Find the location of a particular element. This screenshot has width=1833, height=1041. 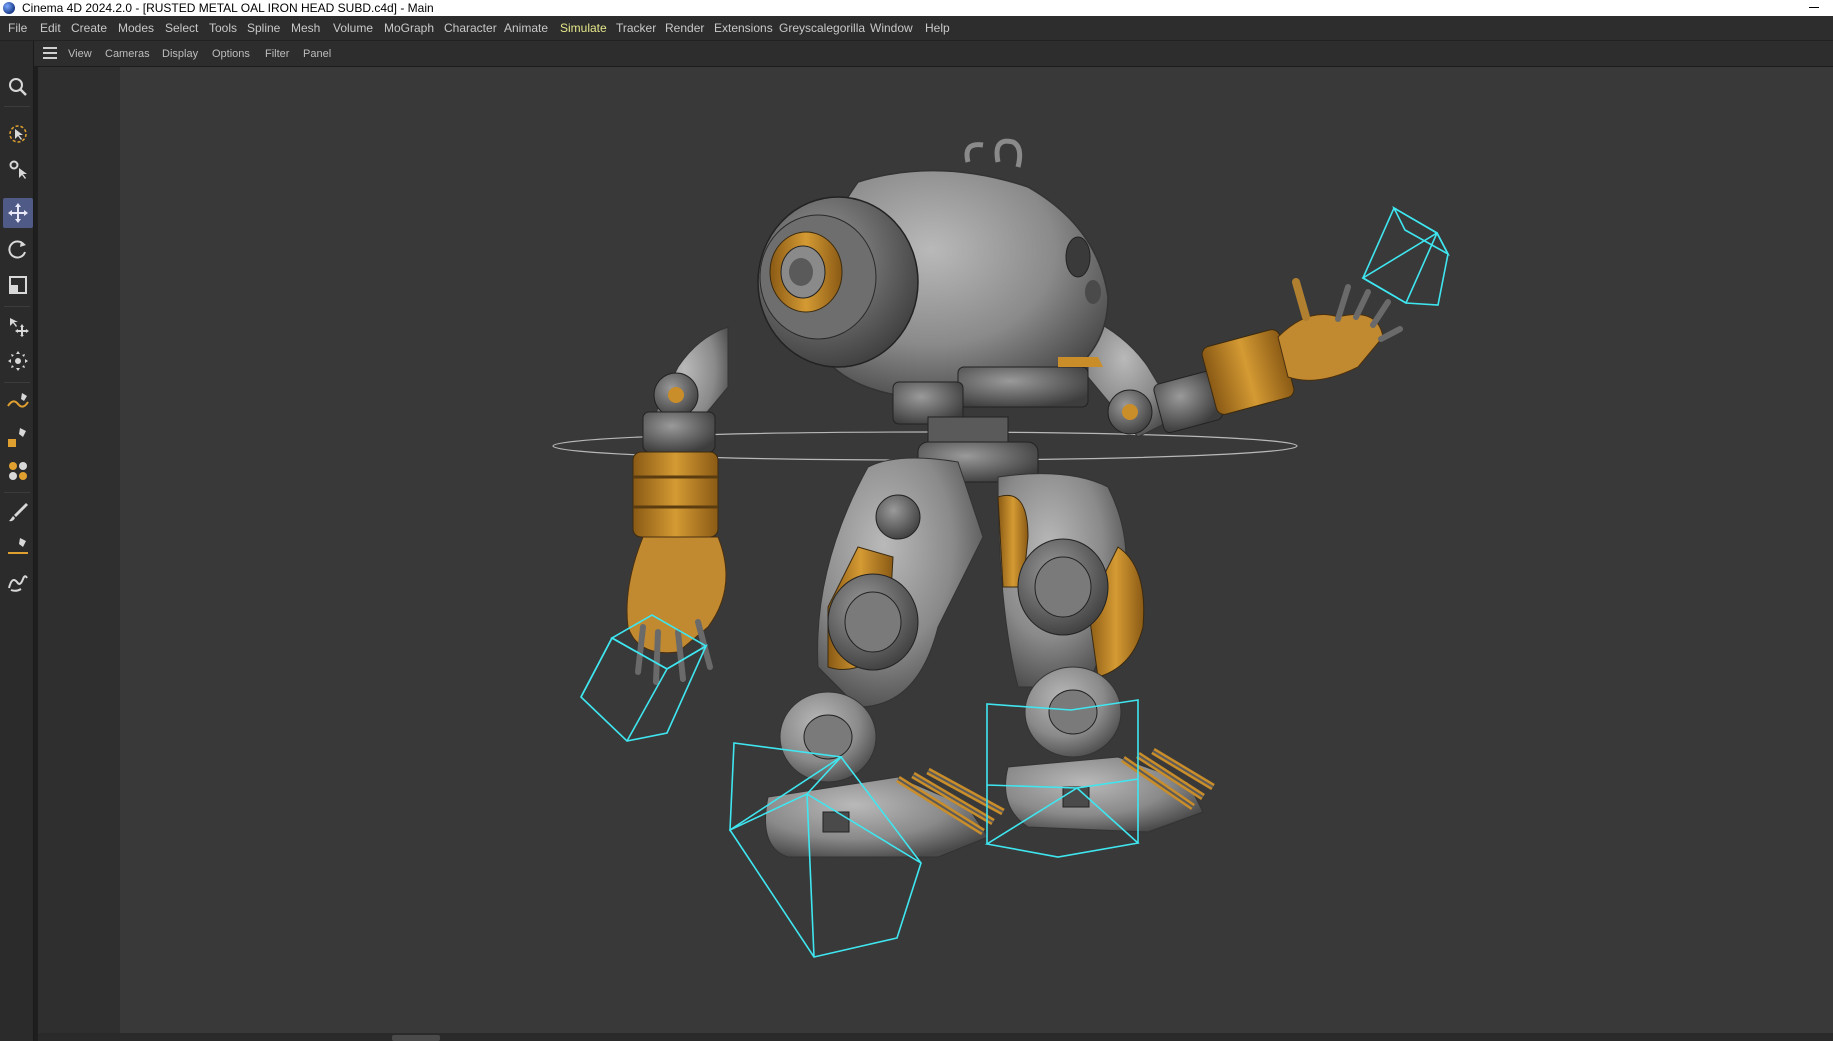

menu-select: Select is located at coordinates (181, 28).